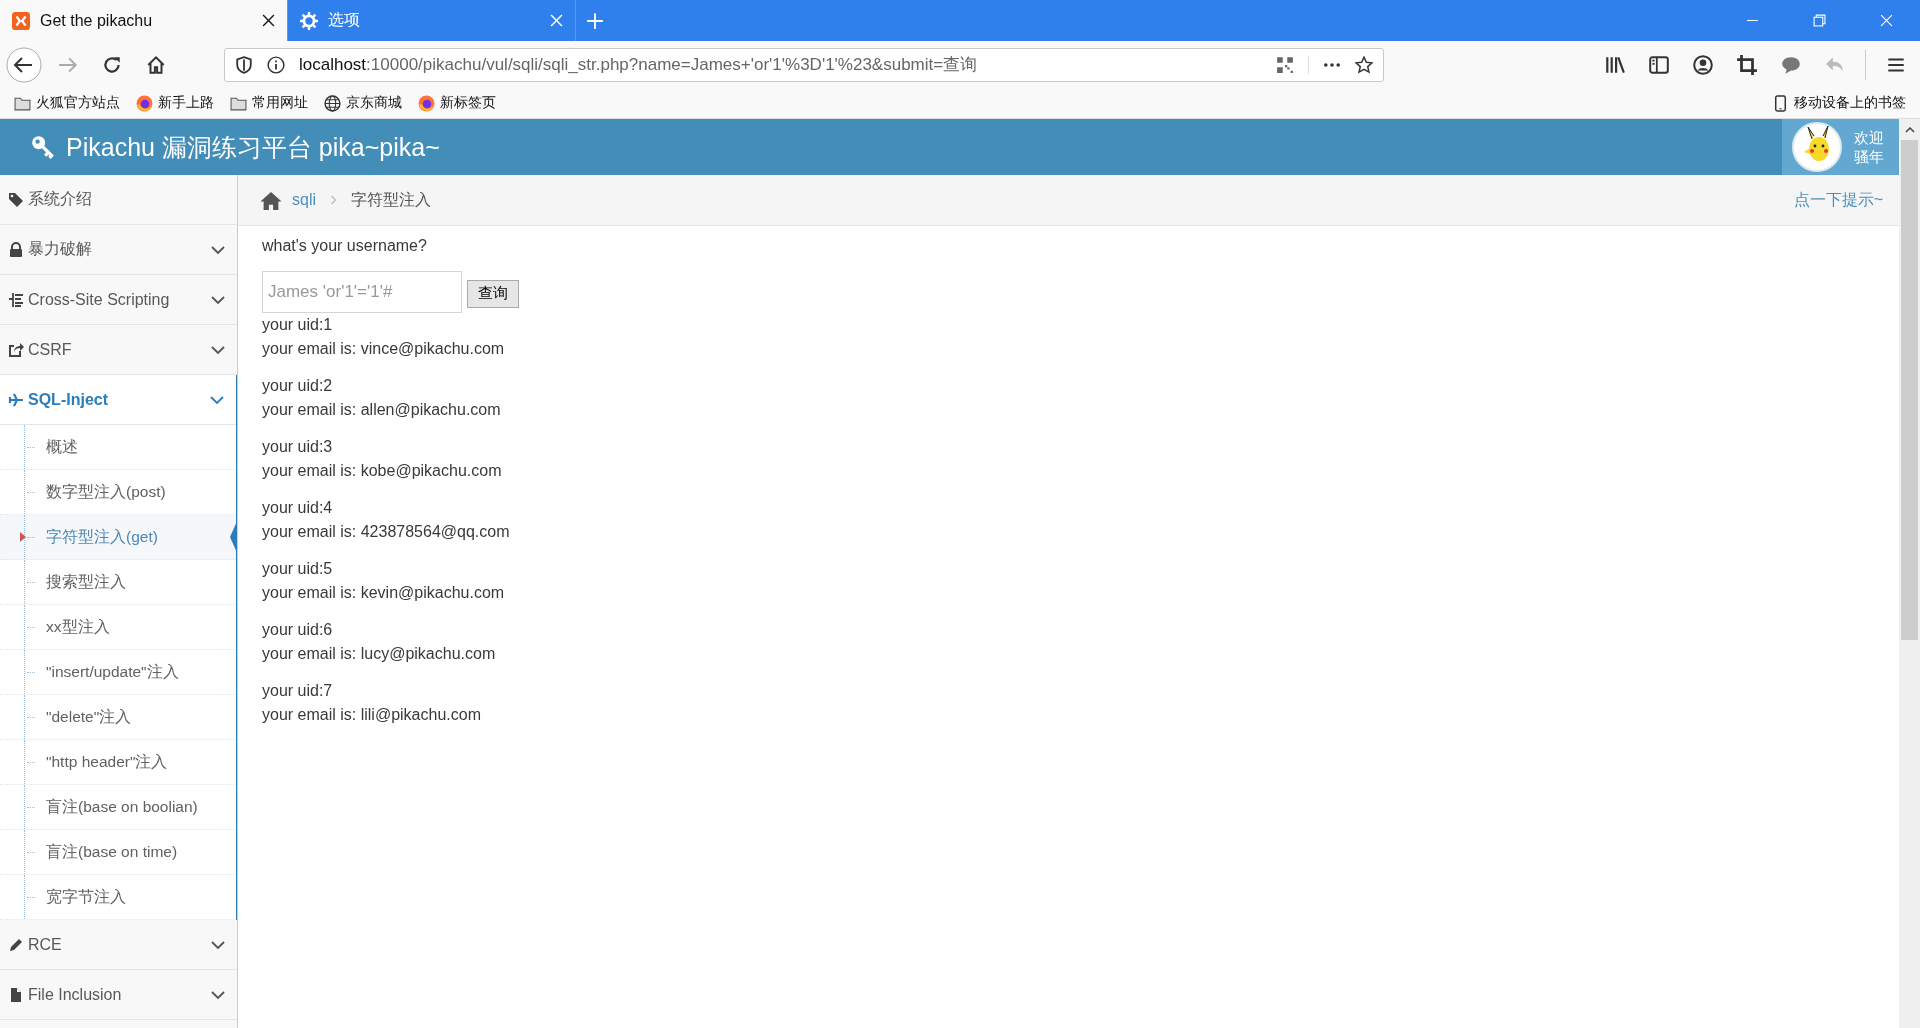  Describe the element at coordinates (118, 400) in the screenshot. I see `sidebar-item: SQL-Inject` at that location.